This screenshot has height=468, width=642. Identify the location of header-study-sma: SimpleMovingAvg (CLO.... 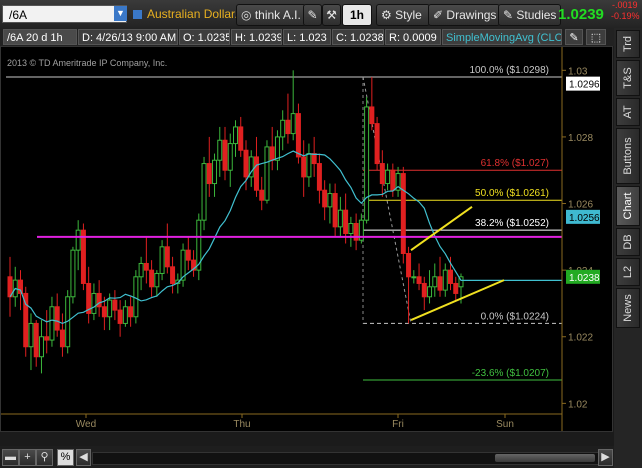
(502, 37).